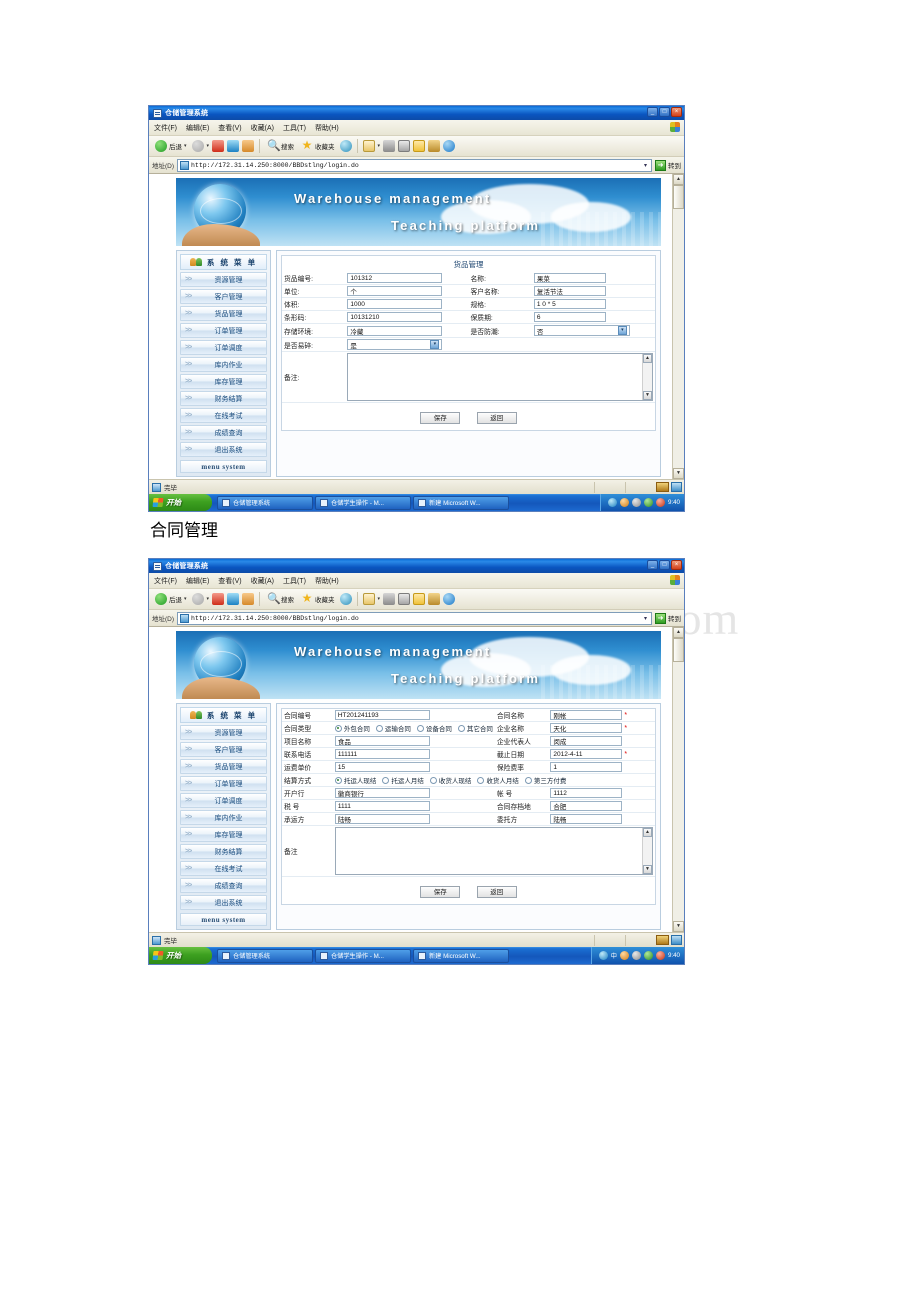 This screenshot has width=920, height=1302. What do you see at coordinates (223, 902) in the screenshot?
I see `sidebar-item-exit: >> 退出系统` at bounding box center [223, 902].